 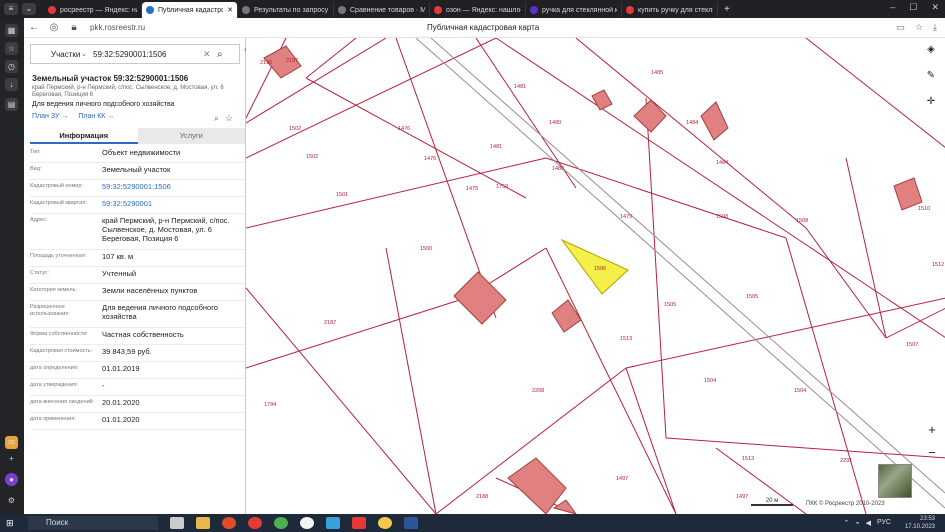 I want to click on mail-app-icon, so click(x=333, y=523).